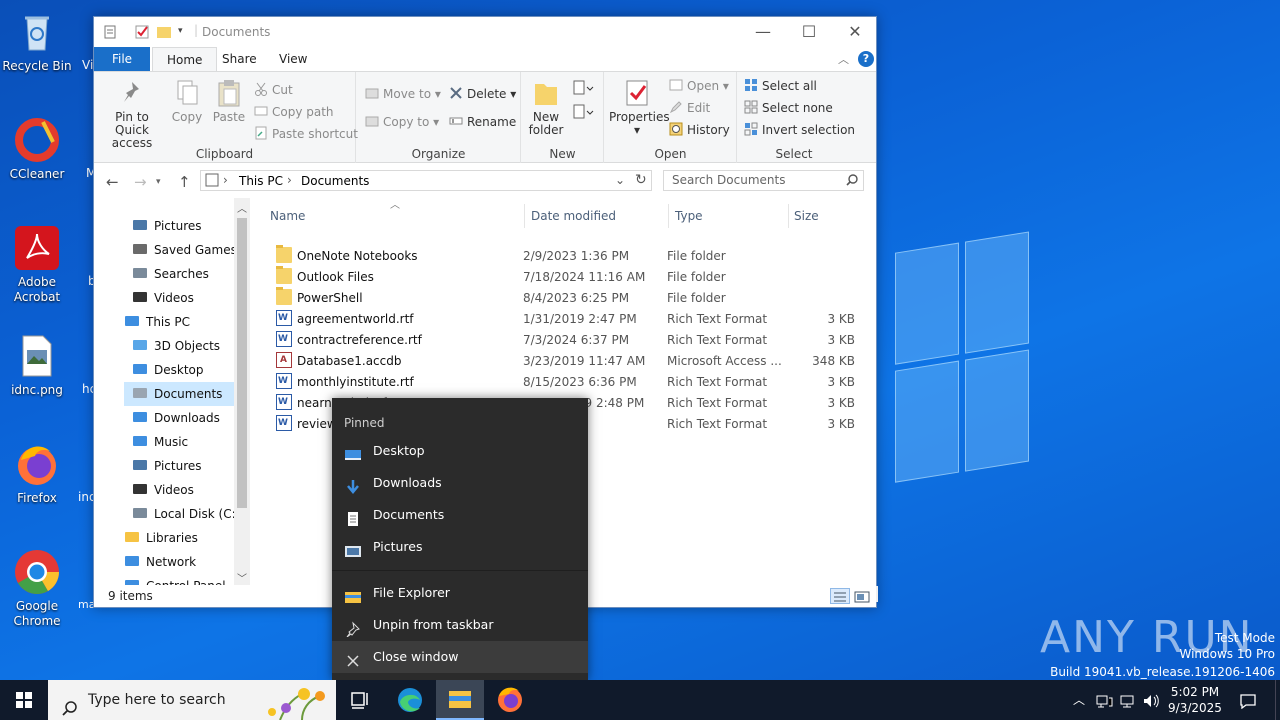  What do you see at coordinates (37, 365) in the screenshot?
I see `desktop-icon-idnc-png: idnc.png` at bounding box center [37, 365].